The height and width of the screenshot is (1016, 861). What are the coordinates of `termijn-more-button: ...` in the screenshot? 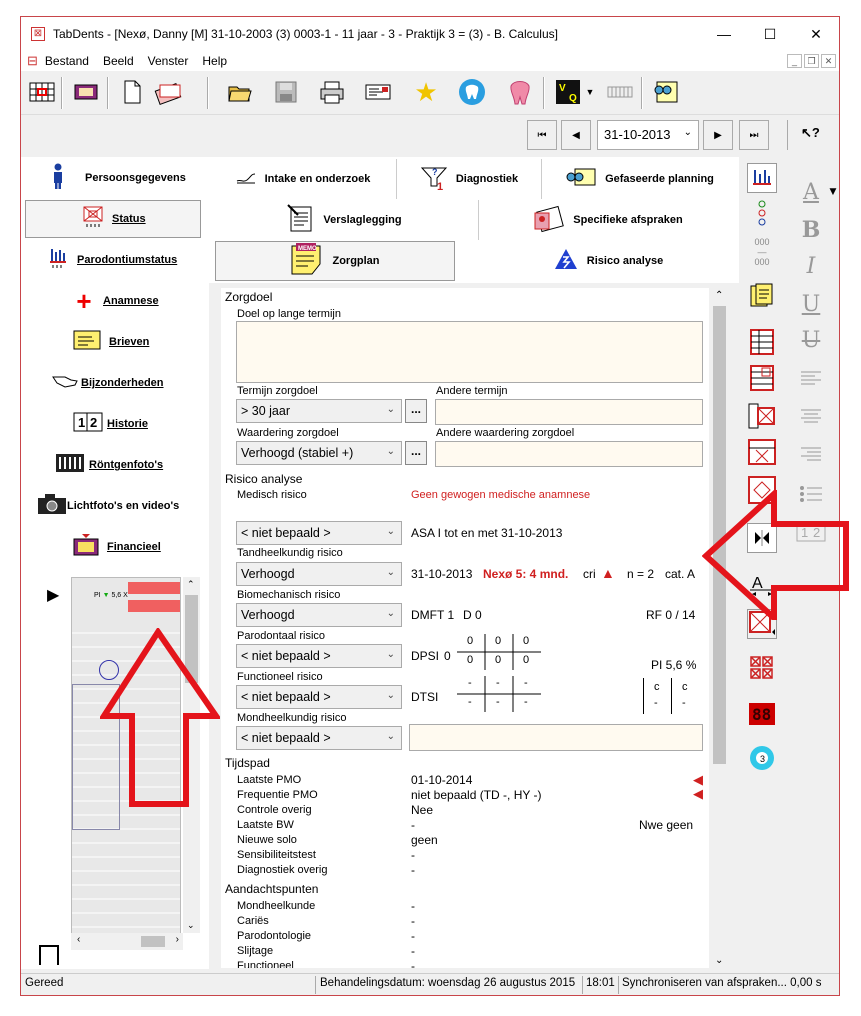 It's located at (416, 411).